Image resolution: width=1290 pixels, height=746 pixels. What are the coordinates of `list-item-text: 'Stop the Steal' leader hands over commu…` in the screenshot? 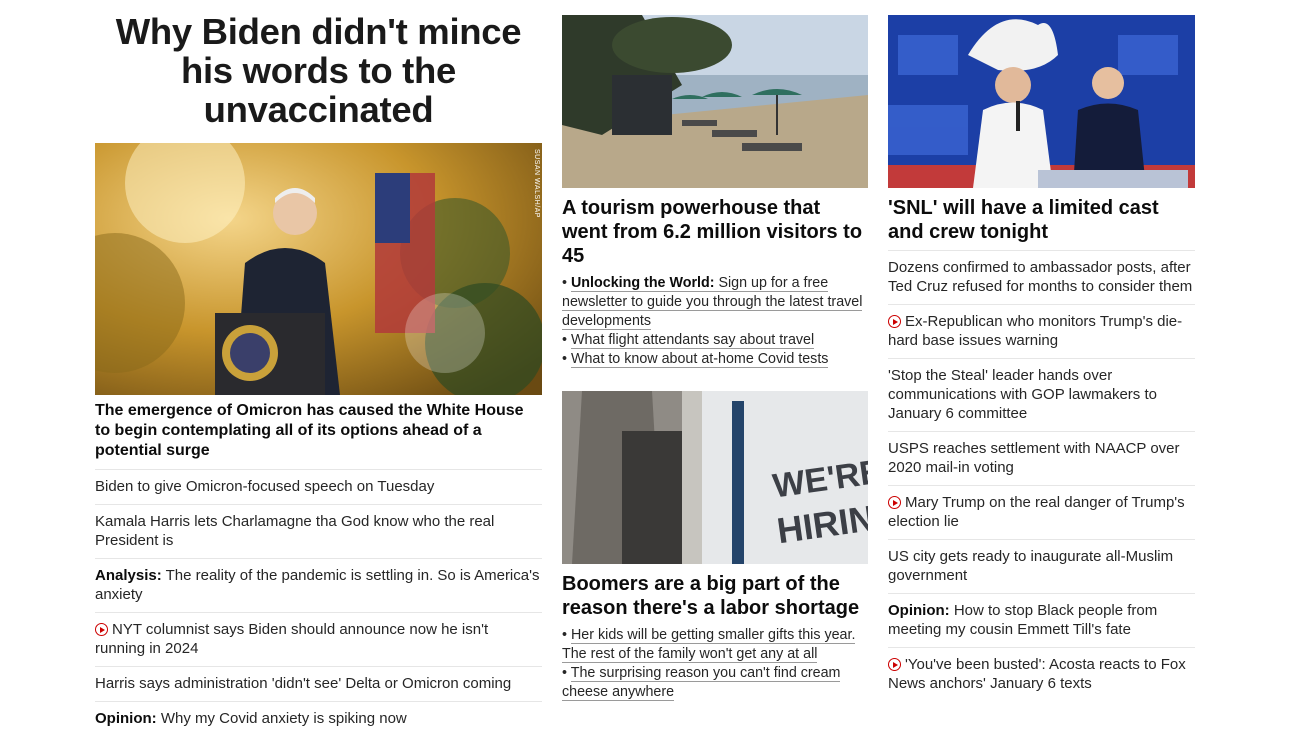 It's located at (1022, 394).